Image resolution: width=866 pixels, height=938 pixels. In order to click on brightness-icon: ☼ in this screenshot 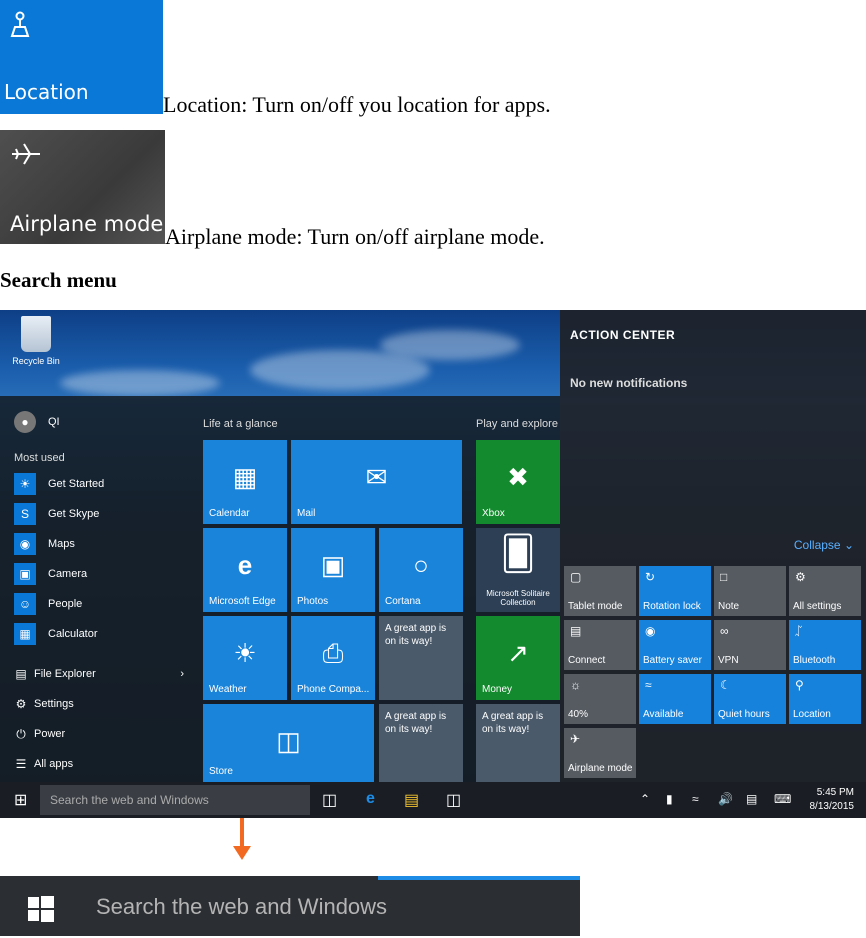, I will do `click(575, 685)`.